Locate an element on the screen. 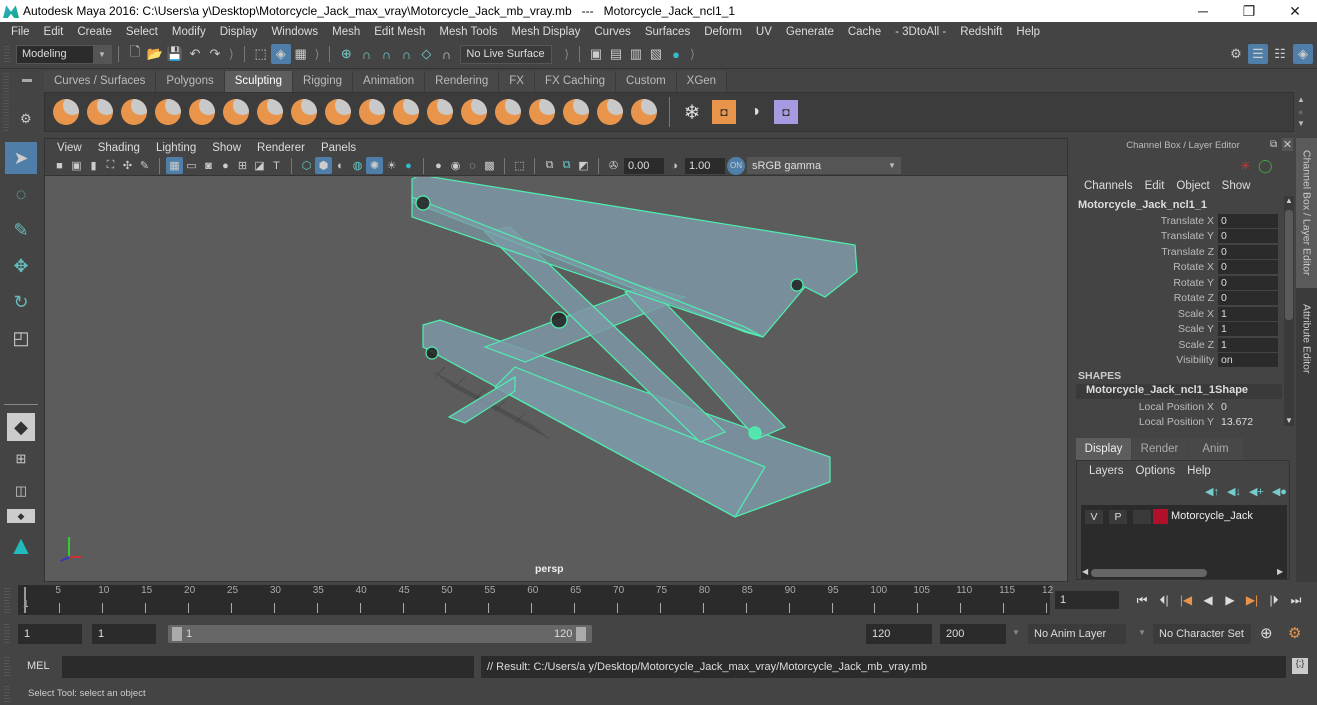 The width and height of the screenshot is (1317, 705). xray-icon: ⧉ is located at coordinates (549, 165).